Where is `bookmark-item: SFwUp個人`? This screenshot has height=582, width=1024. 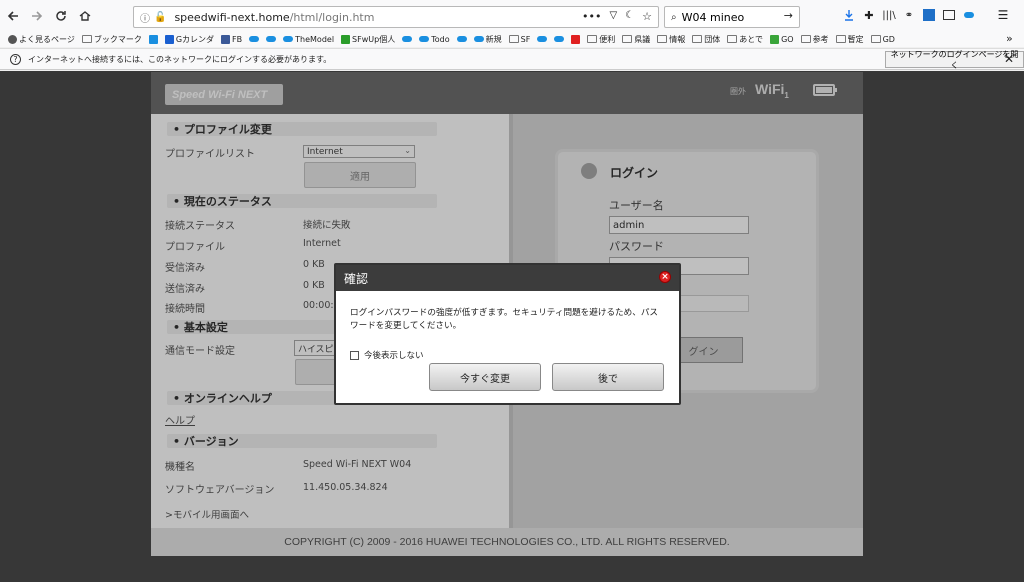 bookmark-item: SFwUp個人 is located at coordinates (368, 39).